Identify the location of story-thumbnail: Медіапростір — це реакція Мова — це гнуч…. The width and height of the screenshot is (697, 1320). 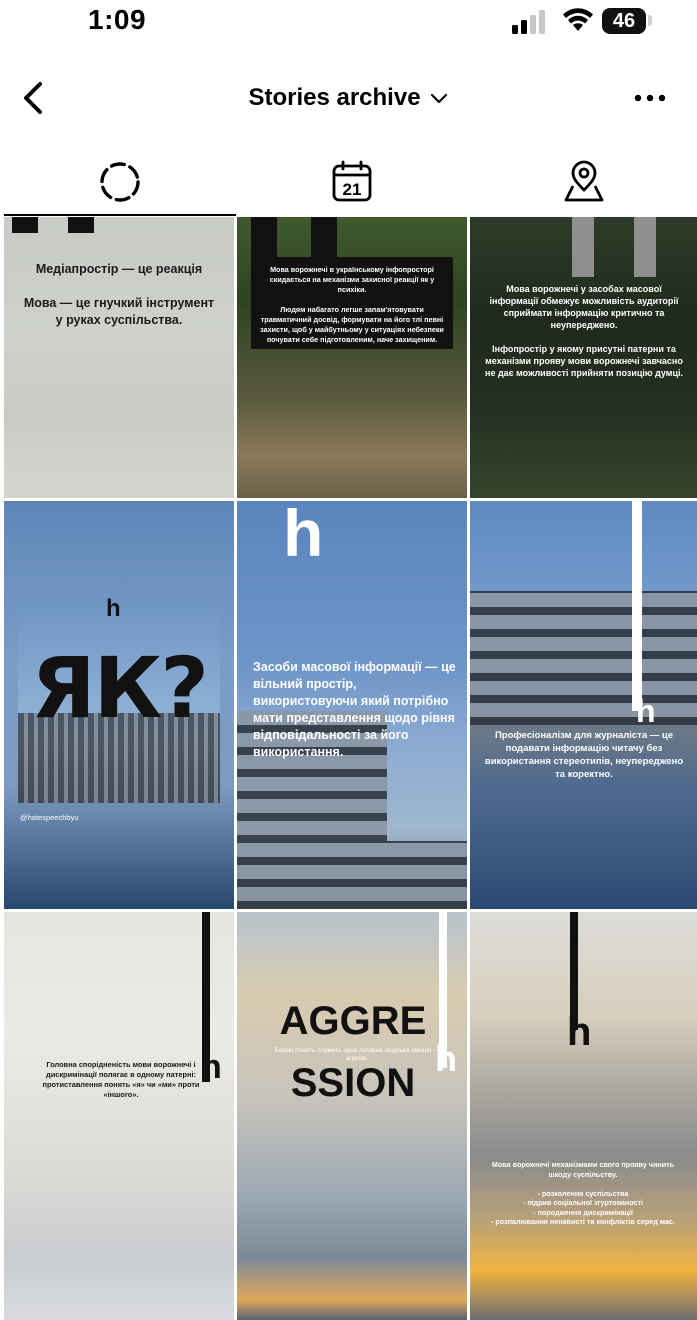
(119, 357).